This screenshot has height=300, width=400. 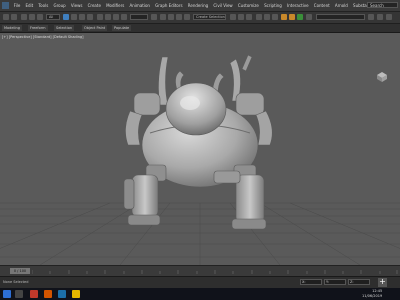 I want to click on spinner-snap-icon, so click(x=187, y=17).